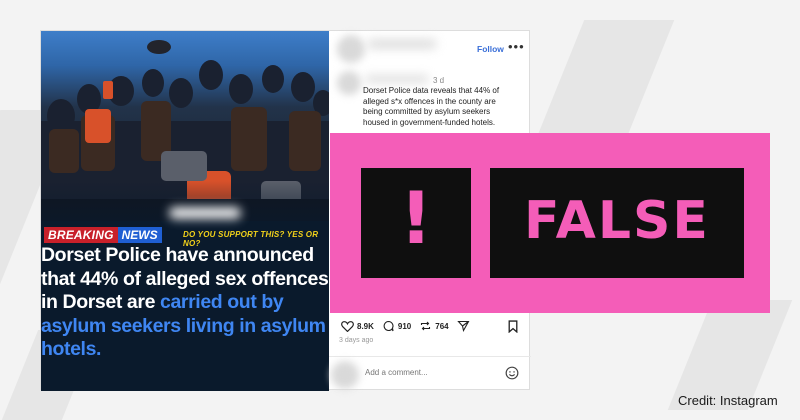  I want to click on author-avatar-blurred, so click(351, 49).